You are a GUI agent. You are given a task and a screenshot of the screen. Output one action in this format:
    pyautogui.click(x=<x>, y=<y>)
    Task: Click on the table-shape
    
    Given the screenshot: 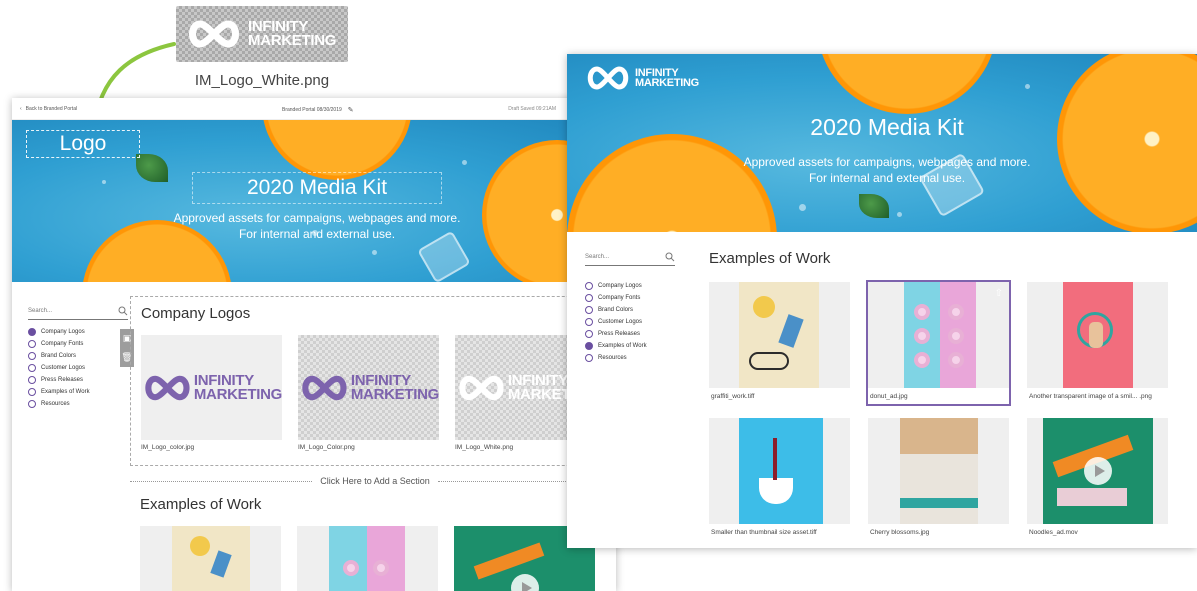 What is the action you would take?
    pyautogui.click(x=1092, y=497)
    